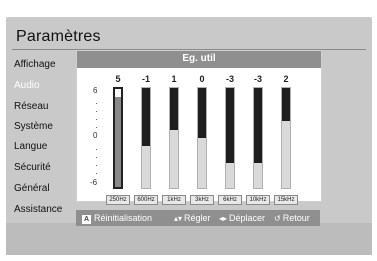 The image size is (377, 261). I want to click on return-label: Retour, so click(296, 218).